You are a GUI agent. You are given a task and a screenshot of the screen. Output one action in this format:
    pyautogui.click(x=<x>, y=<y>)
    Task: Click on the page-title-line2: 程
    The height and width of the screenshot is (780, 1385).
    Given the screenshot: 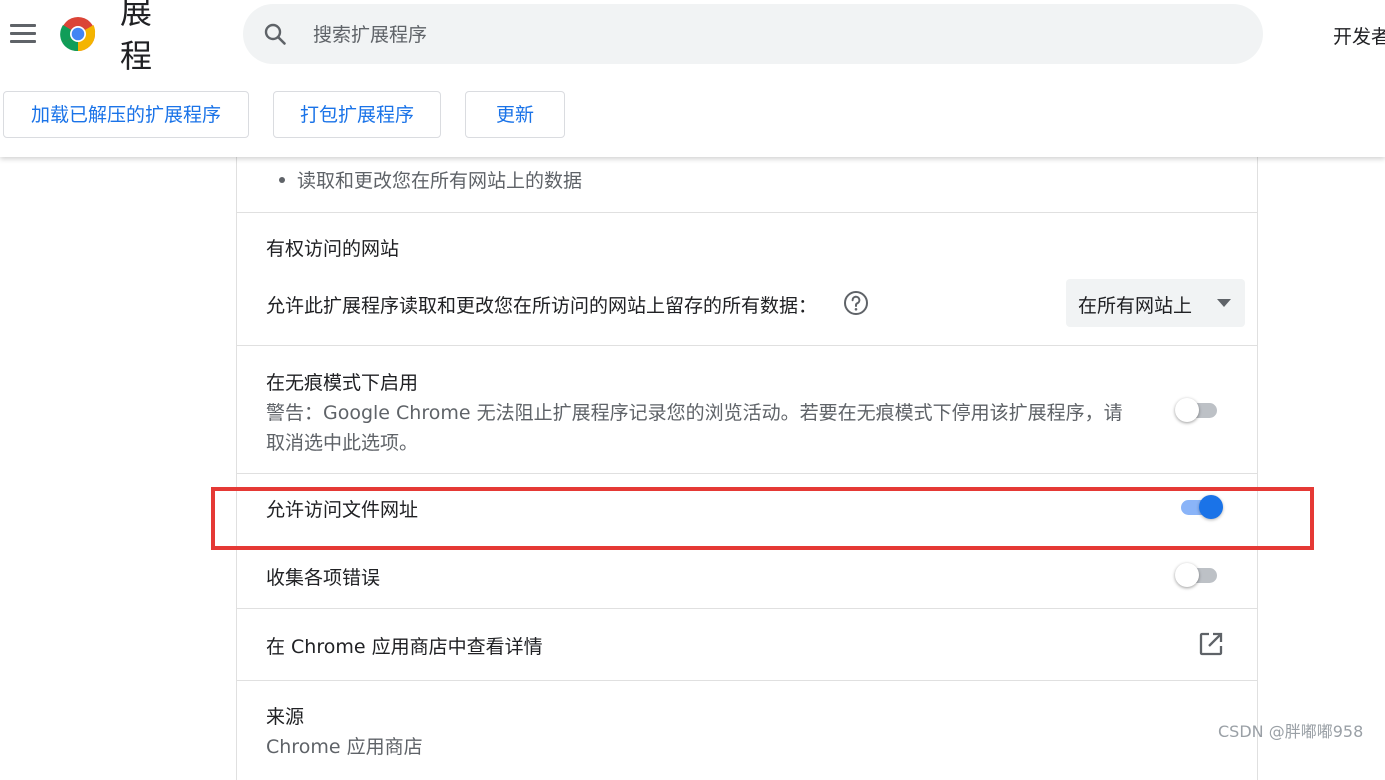 What is the action you would take?
    pyautogui.click(x=136, y=56)
    